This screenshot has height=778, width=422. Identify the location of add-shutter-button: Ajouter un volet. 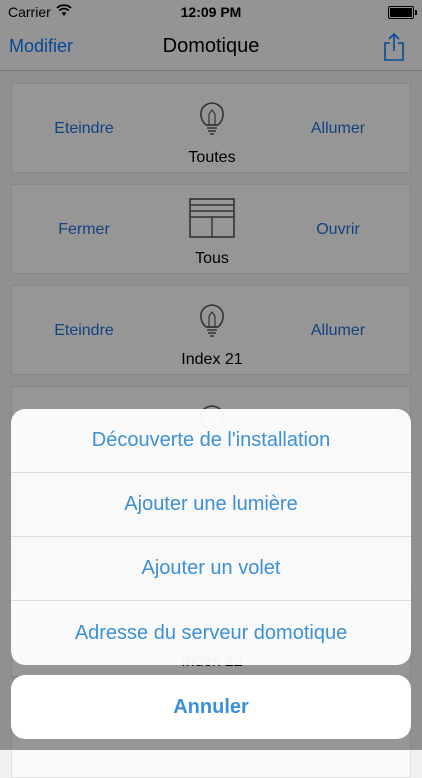
(211, 569).